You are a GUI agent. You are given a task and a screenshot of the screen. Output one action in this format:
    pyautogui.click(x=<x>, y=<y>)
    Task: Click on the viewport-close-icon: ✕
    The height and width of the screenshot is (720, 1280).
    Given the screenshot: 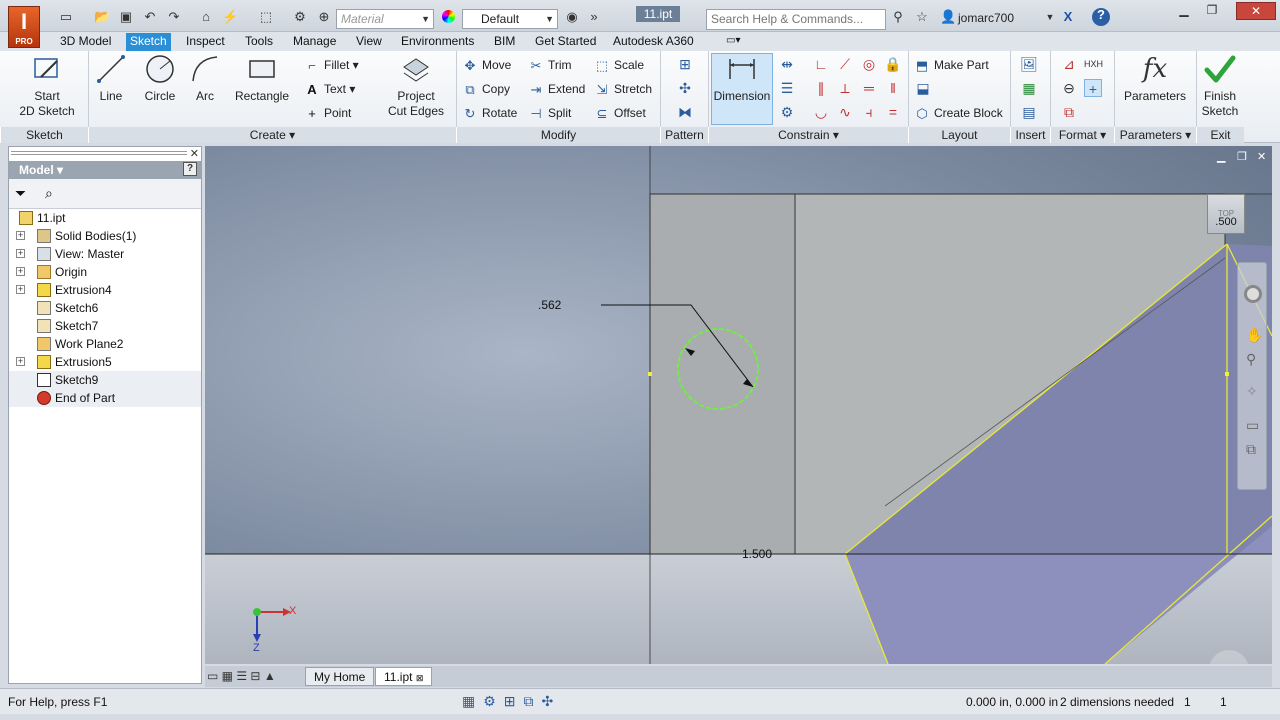 What is the action you would take?
    pyautogui.click(x=1261, y=156)
    